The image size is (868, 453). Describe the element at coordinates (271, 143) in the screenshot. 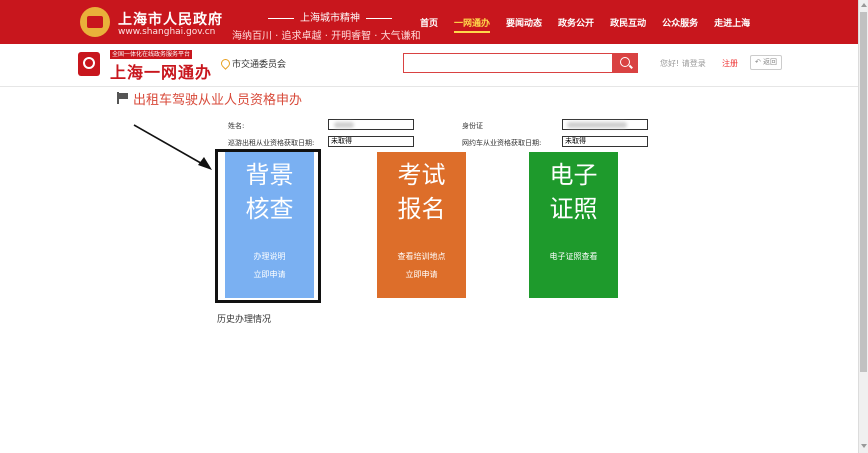

I see `taxi-cert-label: 巡游出租从业资格获取日期:` at that location.